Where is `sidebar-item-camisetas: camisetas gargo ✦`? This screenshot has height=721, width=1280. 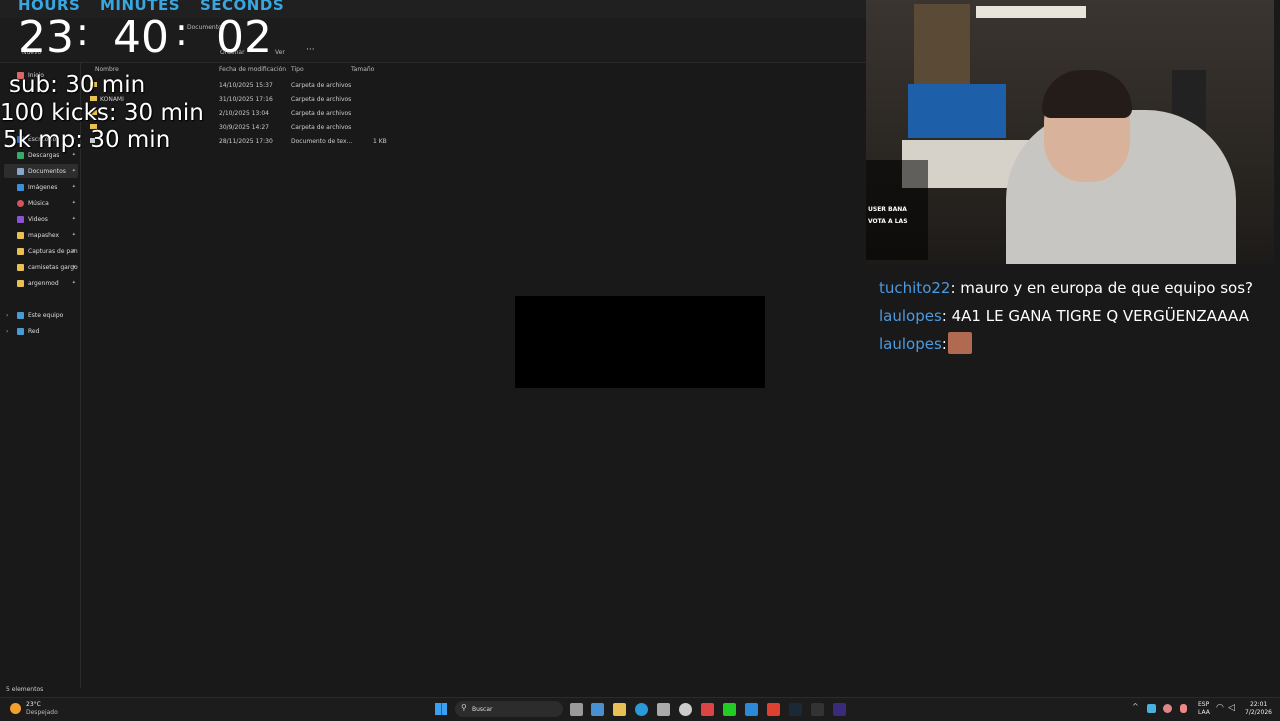
sidebar-item-camisetas: camisetas gargo ✦ is located at coordinates (41, 267).